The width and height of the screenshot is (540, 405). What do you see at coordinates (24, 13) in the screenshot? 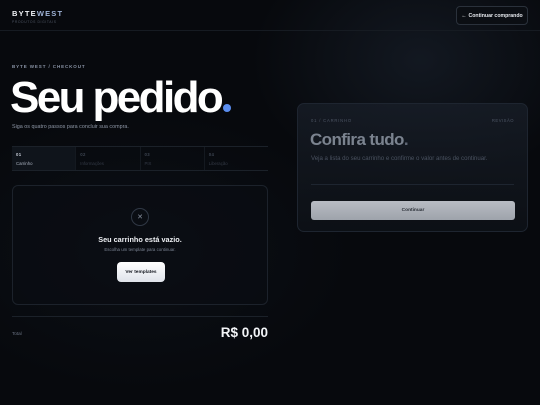
I see `brand-name-prefix: BYTE` at bounding box center [24, 13].